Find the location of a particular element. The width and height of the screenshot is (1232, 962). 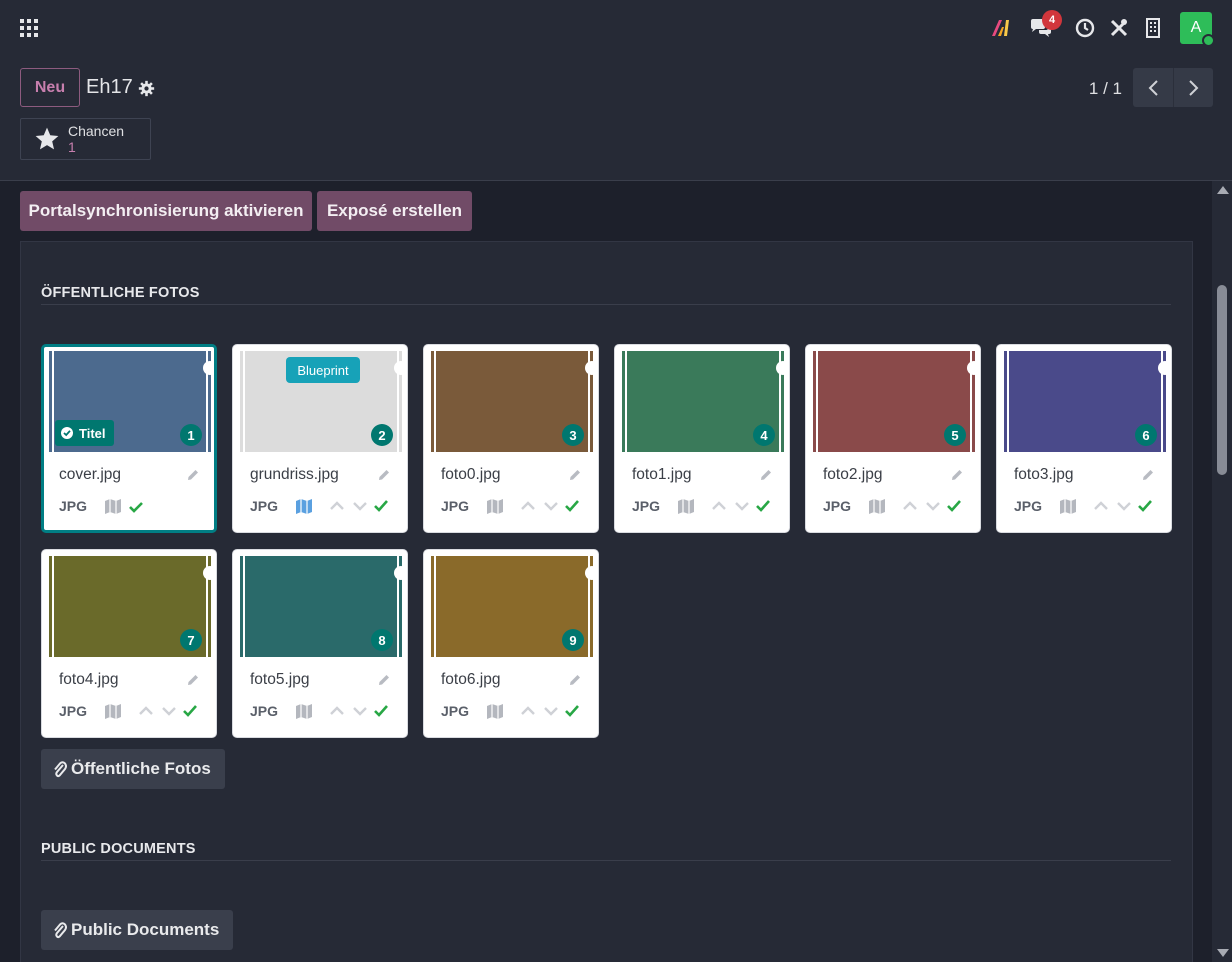

photo-card: 6 foto3.jpg JPG is located at coordinates (1084, 438).